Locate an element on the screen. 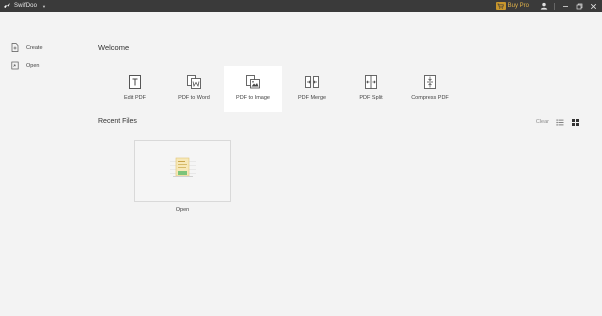  edit-pdf-icon is located at coordinates (135, 82).